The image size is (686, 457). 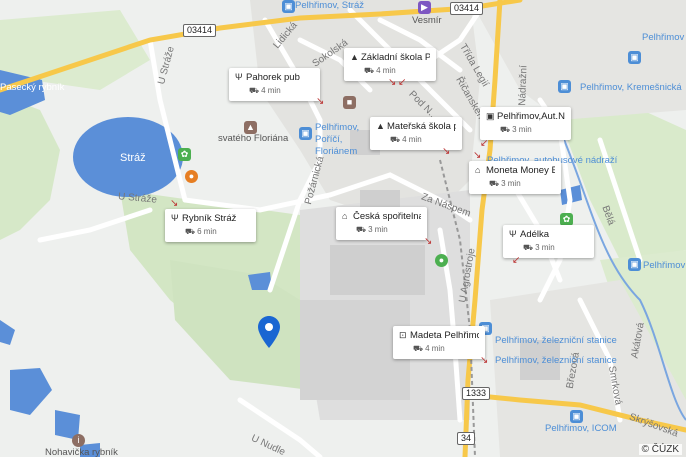 I want to click on poi-card: ⌂ Česká spořitelna ⛟ 3 min, so click(x=381, y=223).